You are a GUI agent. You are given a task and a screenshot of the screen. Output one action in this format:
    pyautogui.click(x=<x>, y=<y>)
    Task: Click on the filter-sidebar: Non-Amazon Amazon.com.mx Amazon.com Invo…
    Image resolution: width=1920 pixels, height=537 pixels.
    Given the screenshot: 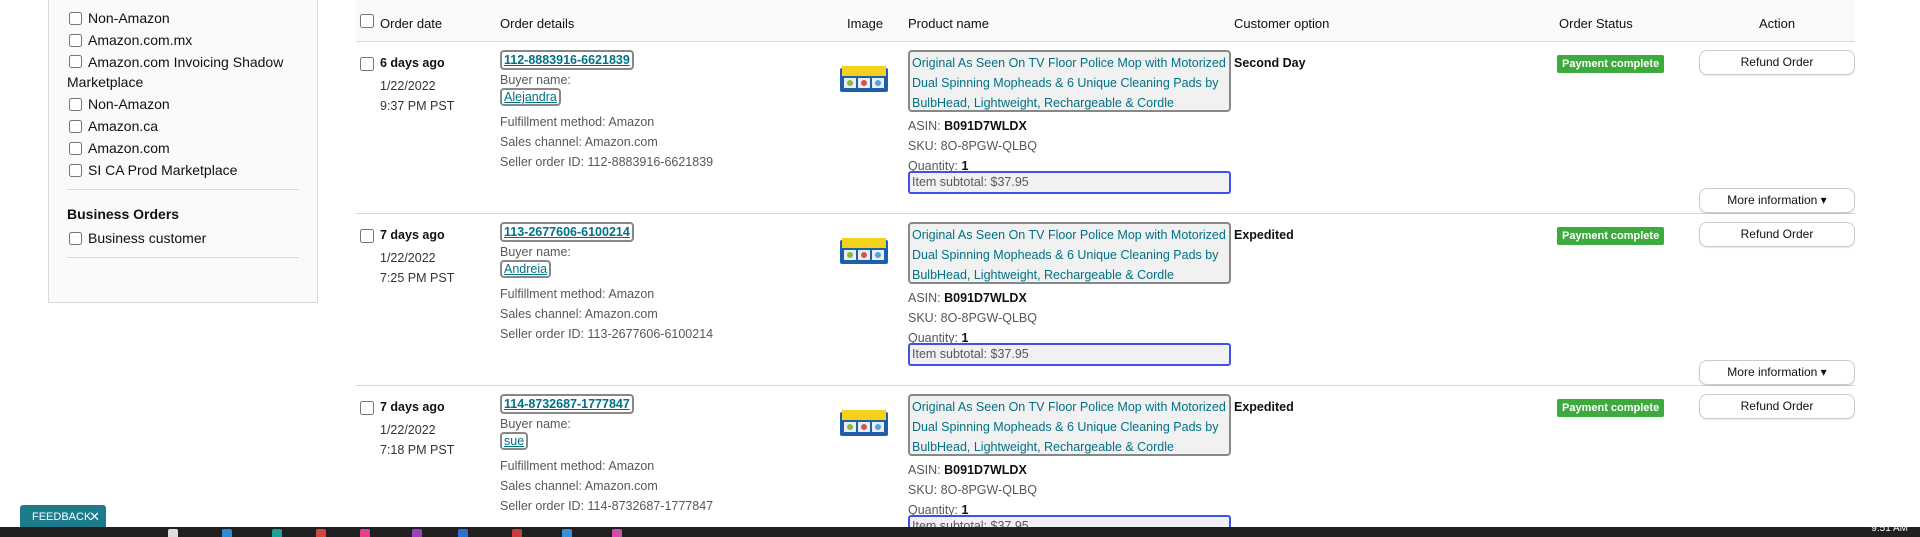 What is the action you would take?
    pyautogui.click(x=183, y=151)
    